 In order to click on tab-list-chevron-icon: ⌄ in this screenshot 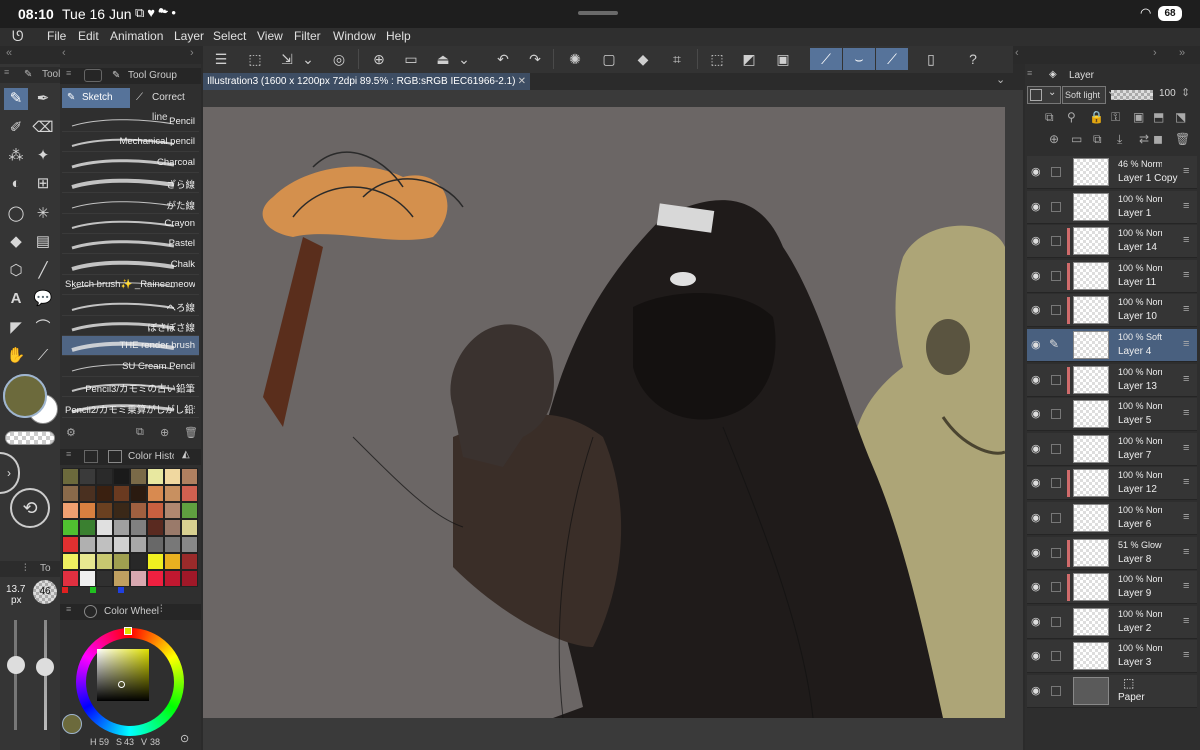, I will do `click(1000, 79)`.